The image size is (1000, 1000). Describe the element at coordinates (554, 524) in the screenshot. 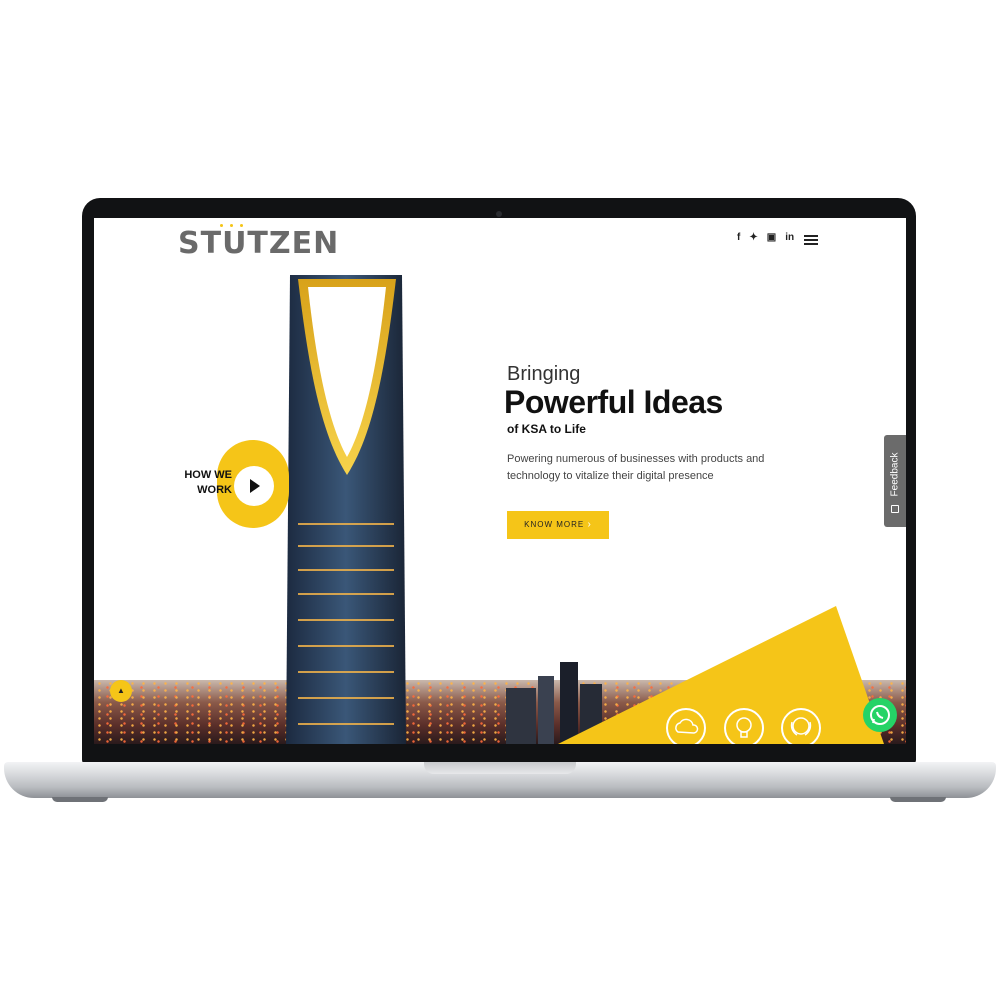

I see `know-more-label: KNOW MORE` at that location.